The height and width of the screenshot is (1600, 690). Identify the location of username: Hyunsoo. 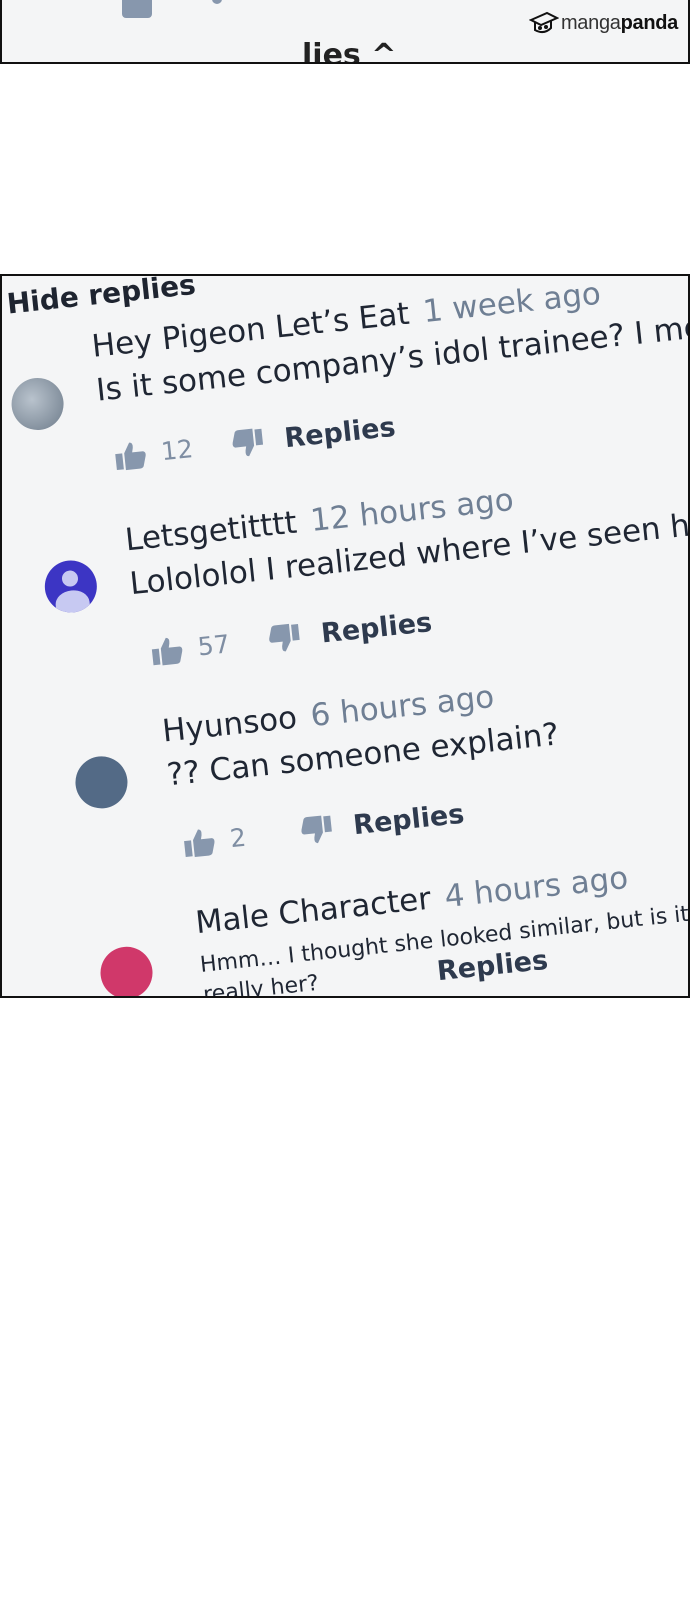
(230, 725).